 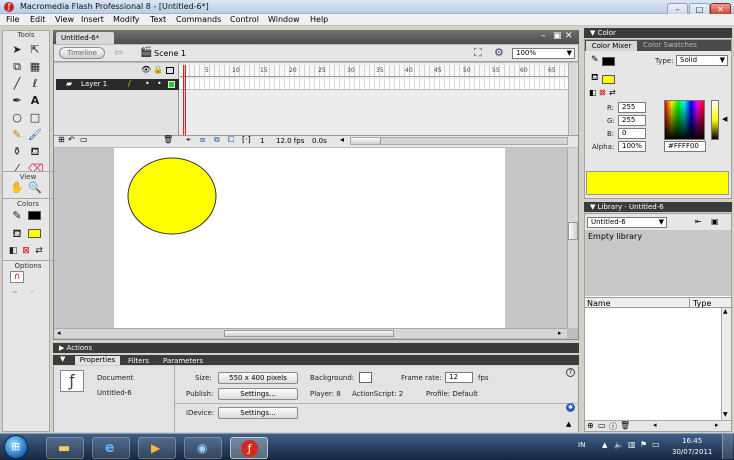 I want to click on menu-view: View, so click(x=64, y=19).